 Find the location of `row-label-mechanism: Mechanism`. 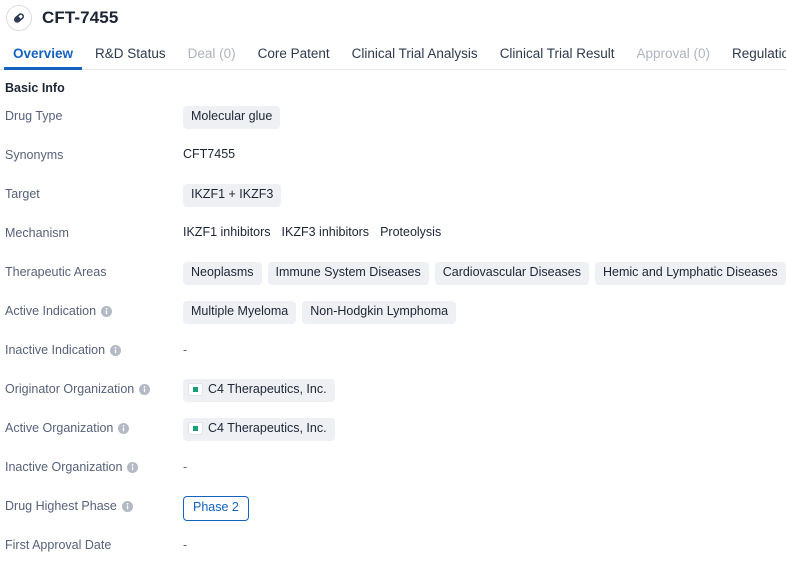

row-label-mechanism: Mechanism is located at coordinates (91, 229).